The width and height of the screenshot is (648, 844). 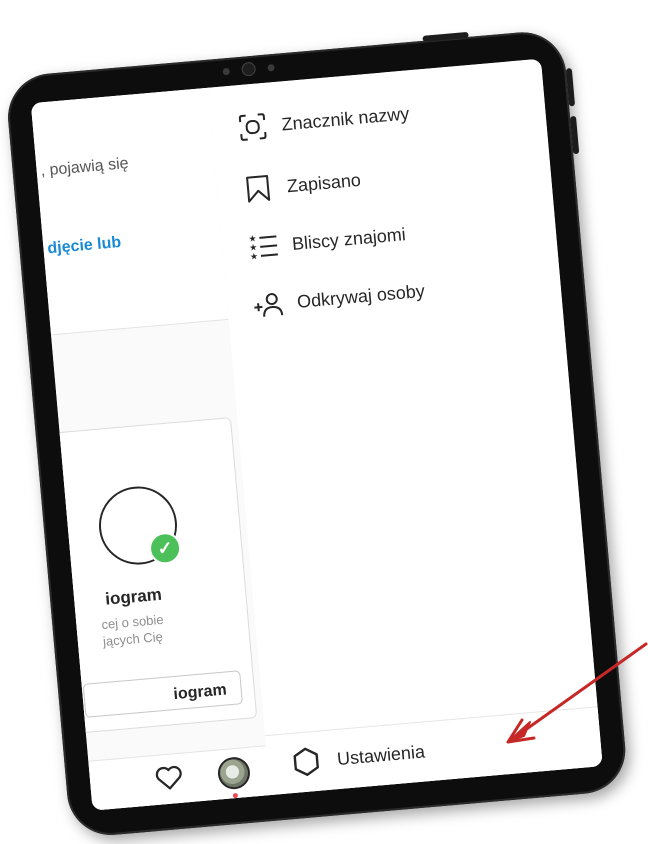 I want to click on menu-item-saved: Zapisano, so click(x=302, y=185).